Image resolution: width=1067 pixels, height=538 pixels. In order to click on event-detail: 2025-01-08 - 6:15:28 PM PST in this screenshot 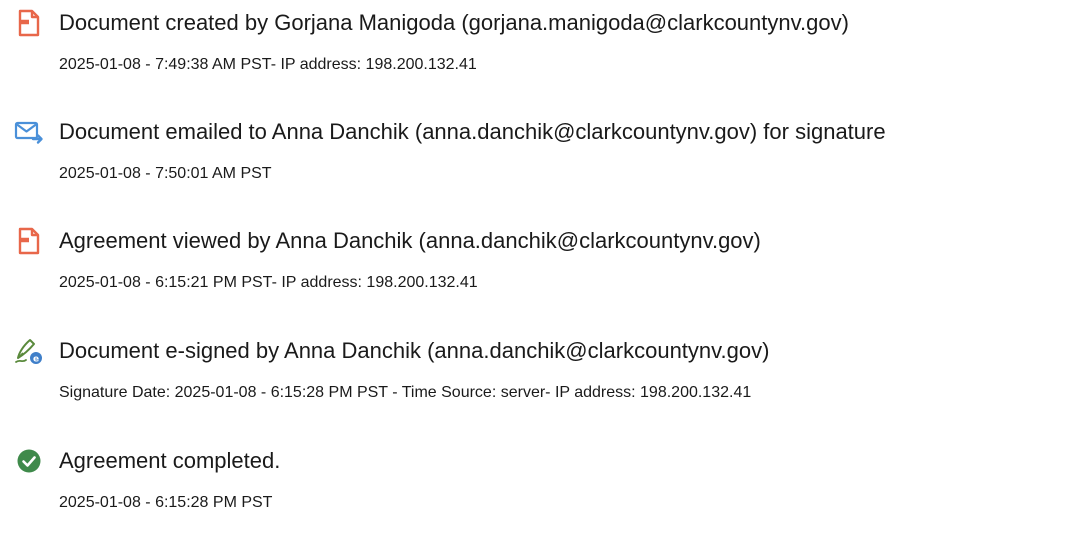, I will do `click(166, 502)`.